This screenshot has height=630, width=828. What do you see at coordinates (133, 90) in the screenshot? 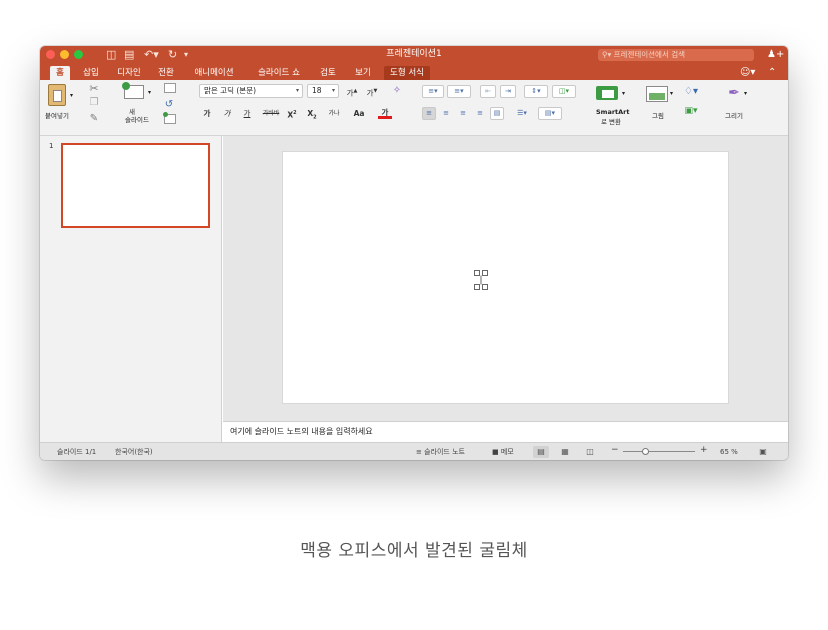
I see `new-slide-icon` at bounding box center [133, 90].